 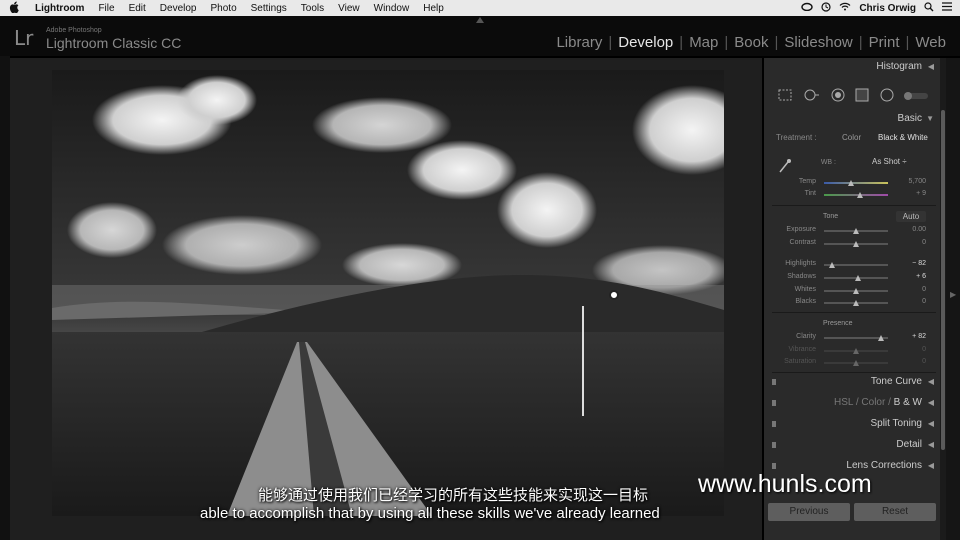 What do you see at coordinates (703, 42) in the screenshot?
I see `module-map: Map` at bounding box center [703, 42].